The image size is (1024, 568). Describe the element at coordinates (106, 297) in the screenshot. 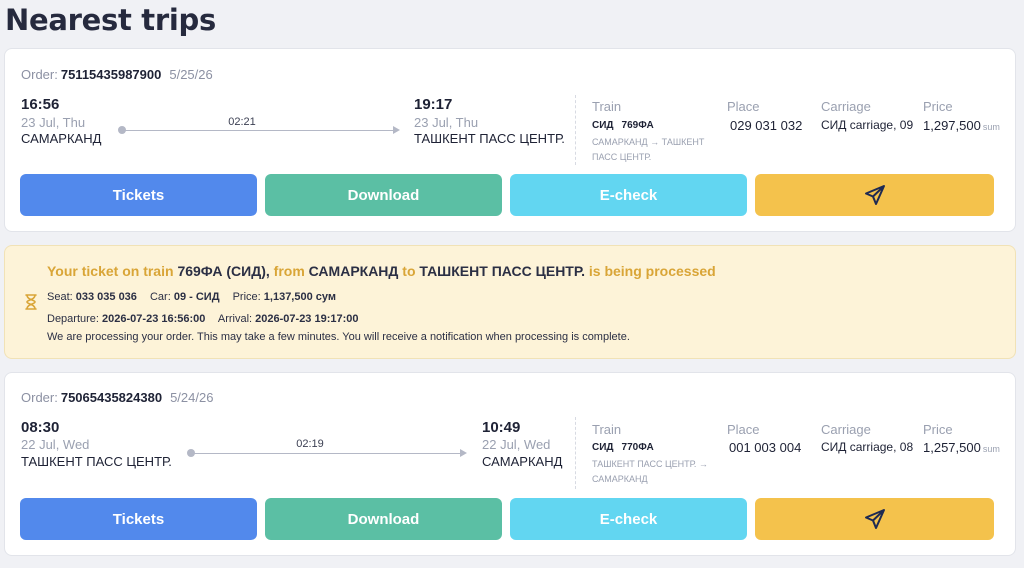

I see `notice-seat: 033 035 036` at that location.